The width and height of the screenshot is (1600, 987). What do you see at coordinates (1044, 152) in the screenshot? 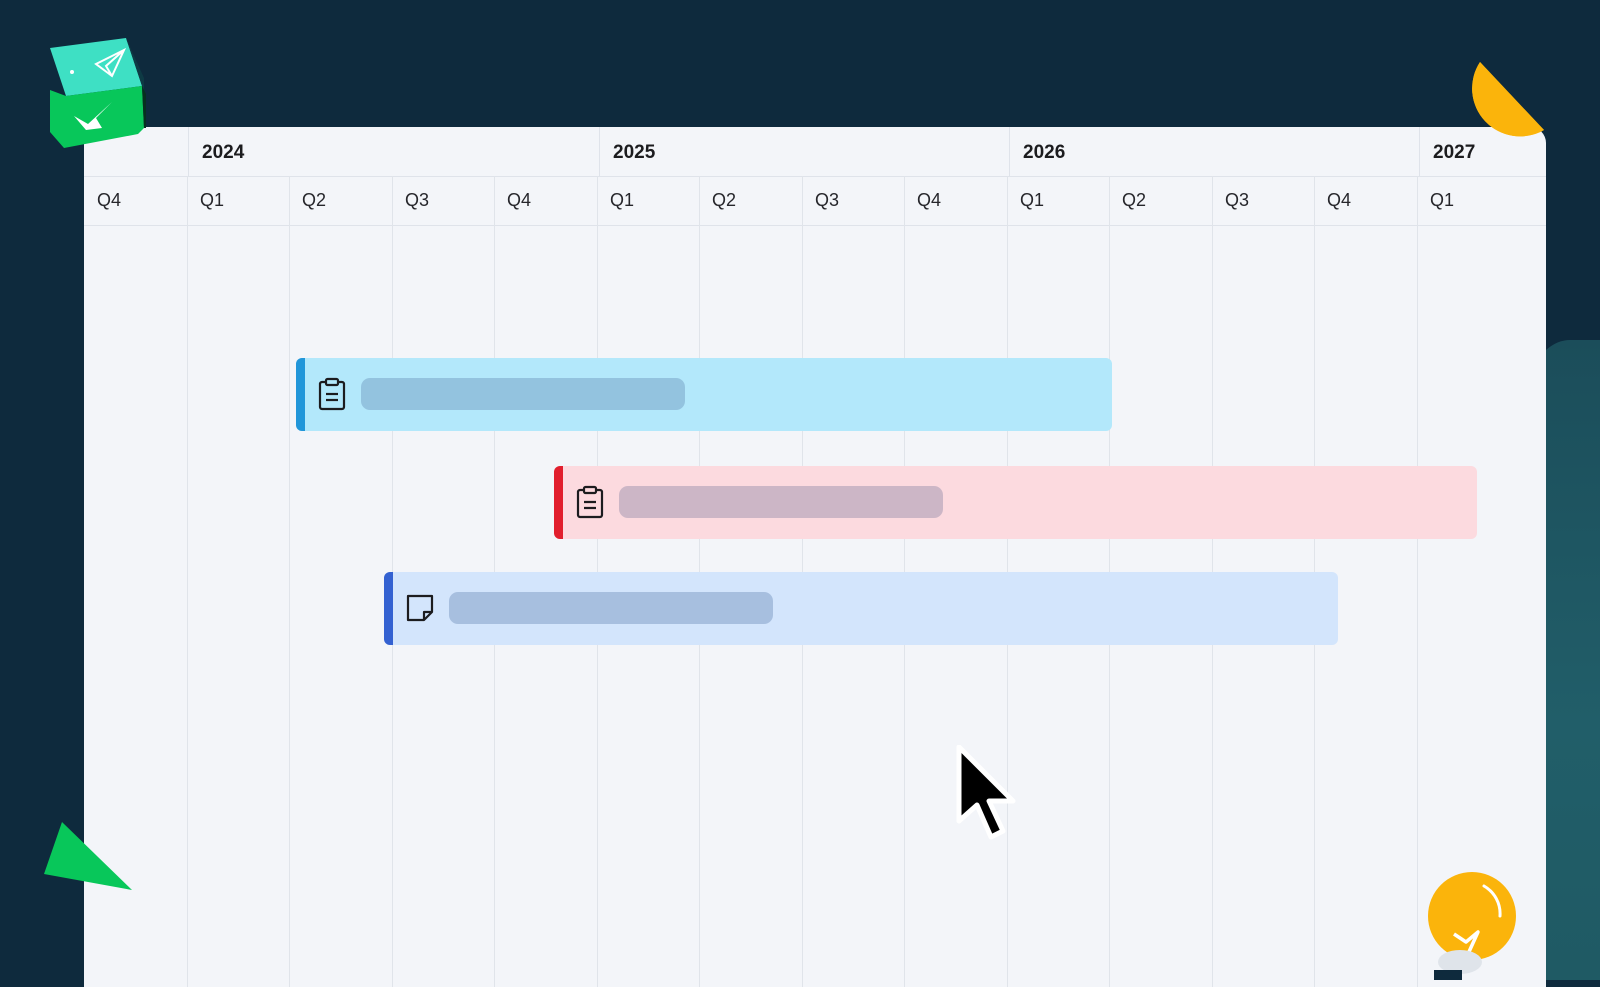
I see `year-label: 2026` at bounding box center [1044, 152].